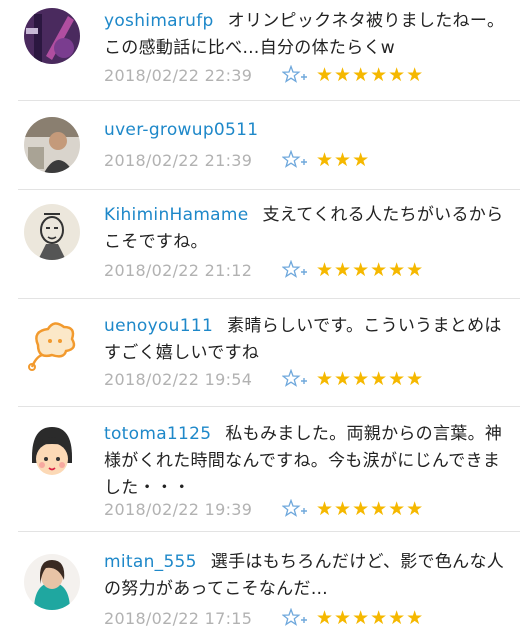  I want to click on comment-meta: 2018/02/22 17:15 ★★★★★★, so click(264, 618).